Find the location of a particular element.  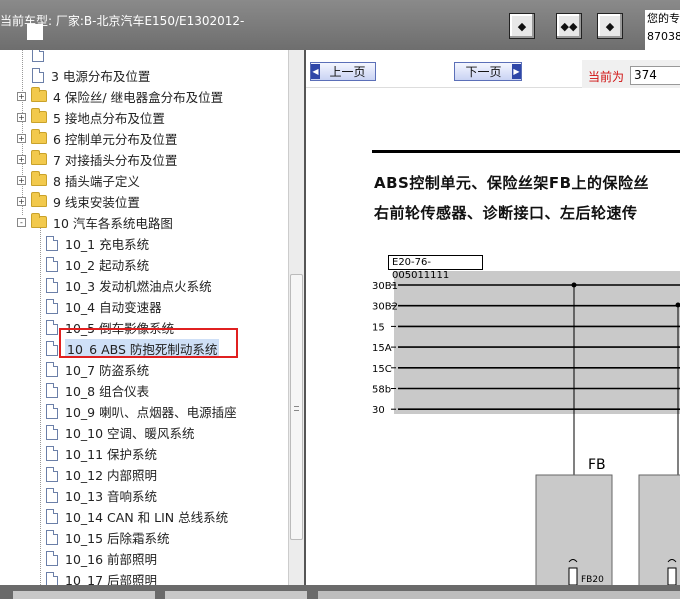

tree-item-label: 8 插头端子定义 is located at coordinates (96, 181).